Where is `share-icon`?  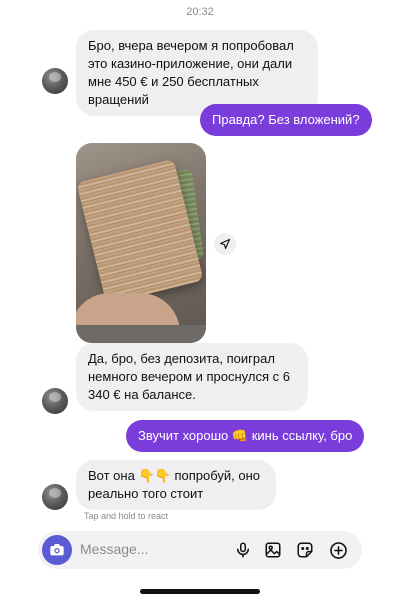
share-icon is located at coordinates (225, 244).